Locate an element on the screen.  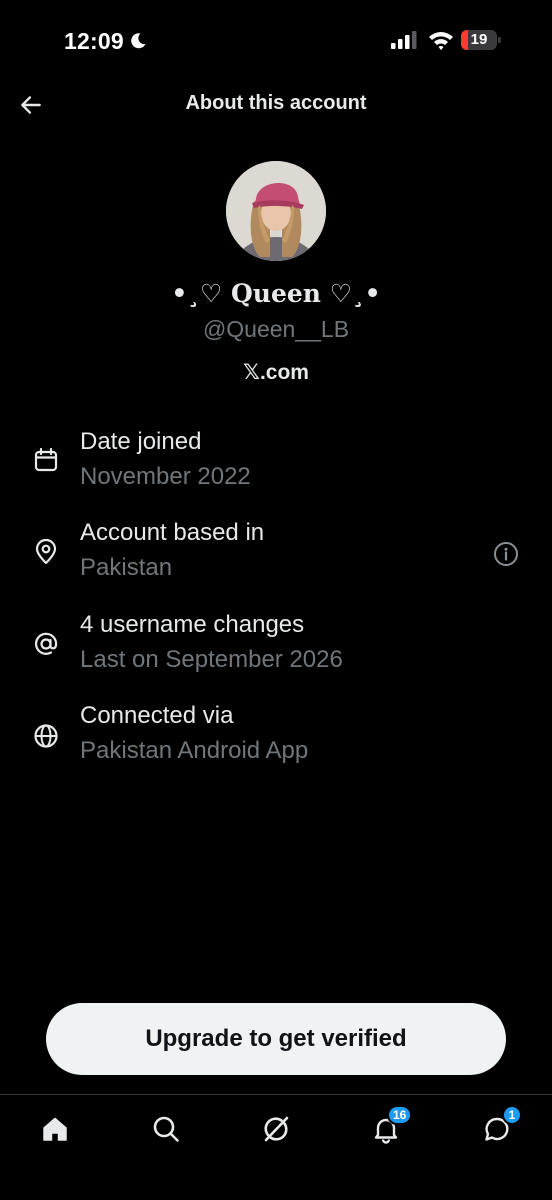
calendar-icon is located at coordinates (46, 459).